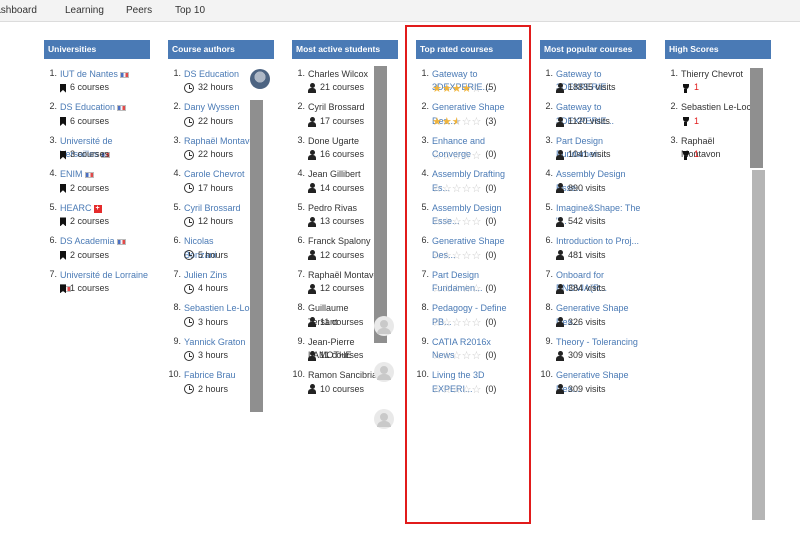  What do you see at coordinates (104, 275) in the screenshot?
I see `university-link: Université de Lorraine` at bounding box center [104, 275].